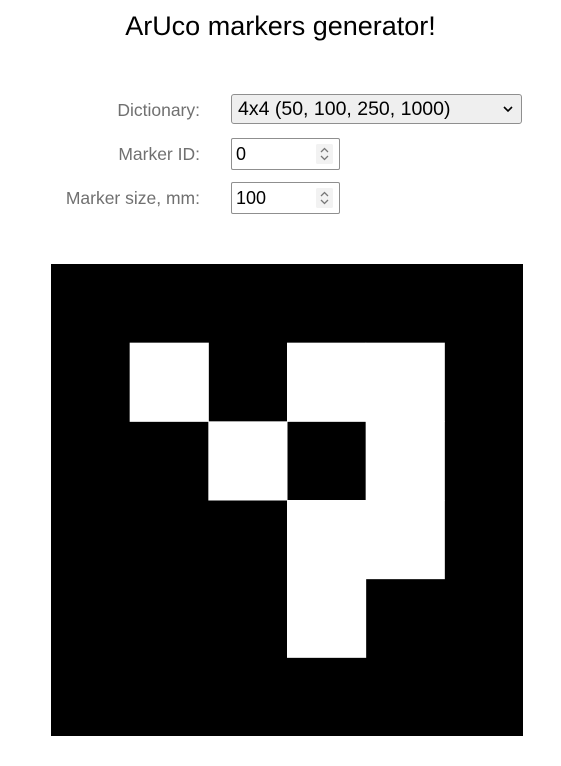 The height and width of the screenshot is (766, 561). I want to click on marker-id-value: 0, so click(241, 154).